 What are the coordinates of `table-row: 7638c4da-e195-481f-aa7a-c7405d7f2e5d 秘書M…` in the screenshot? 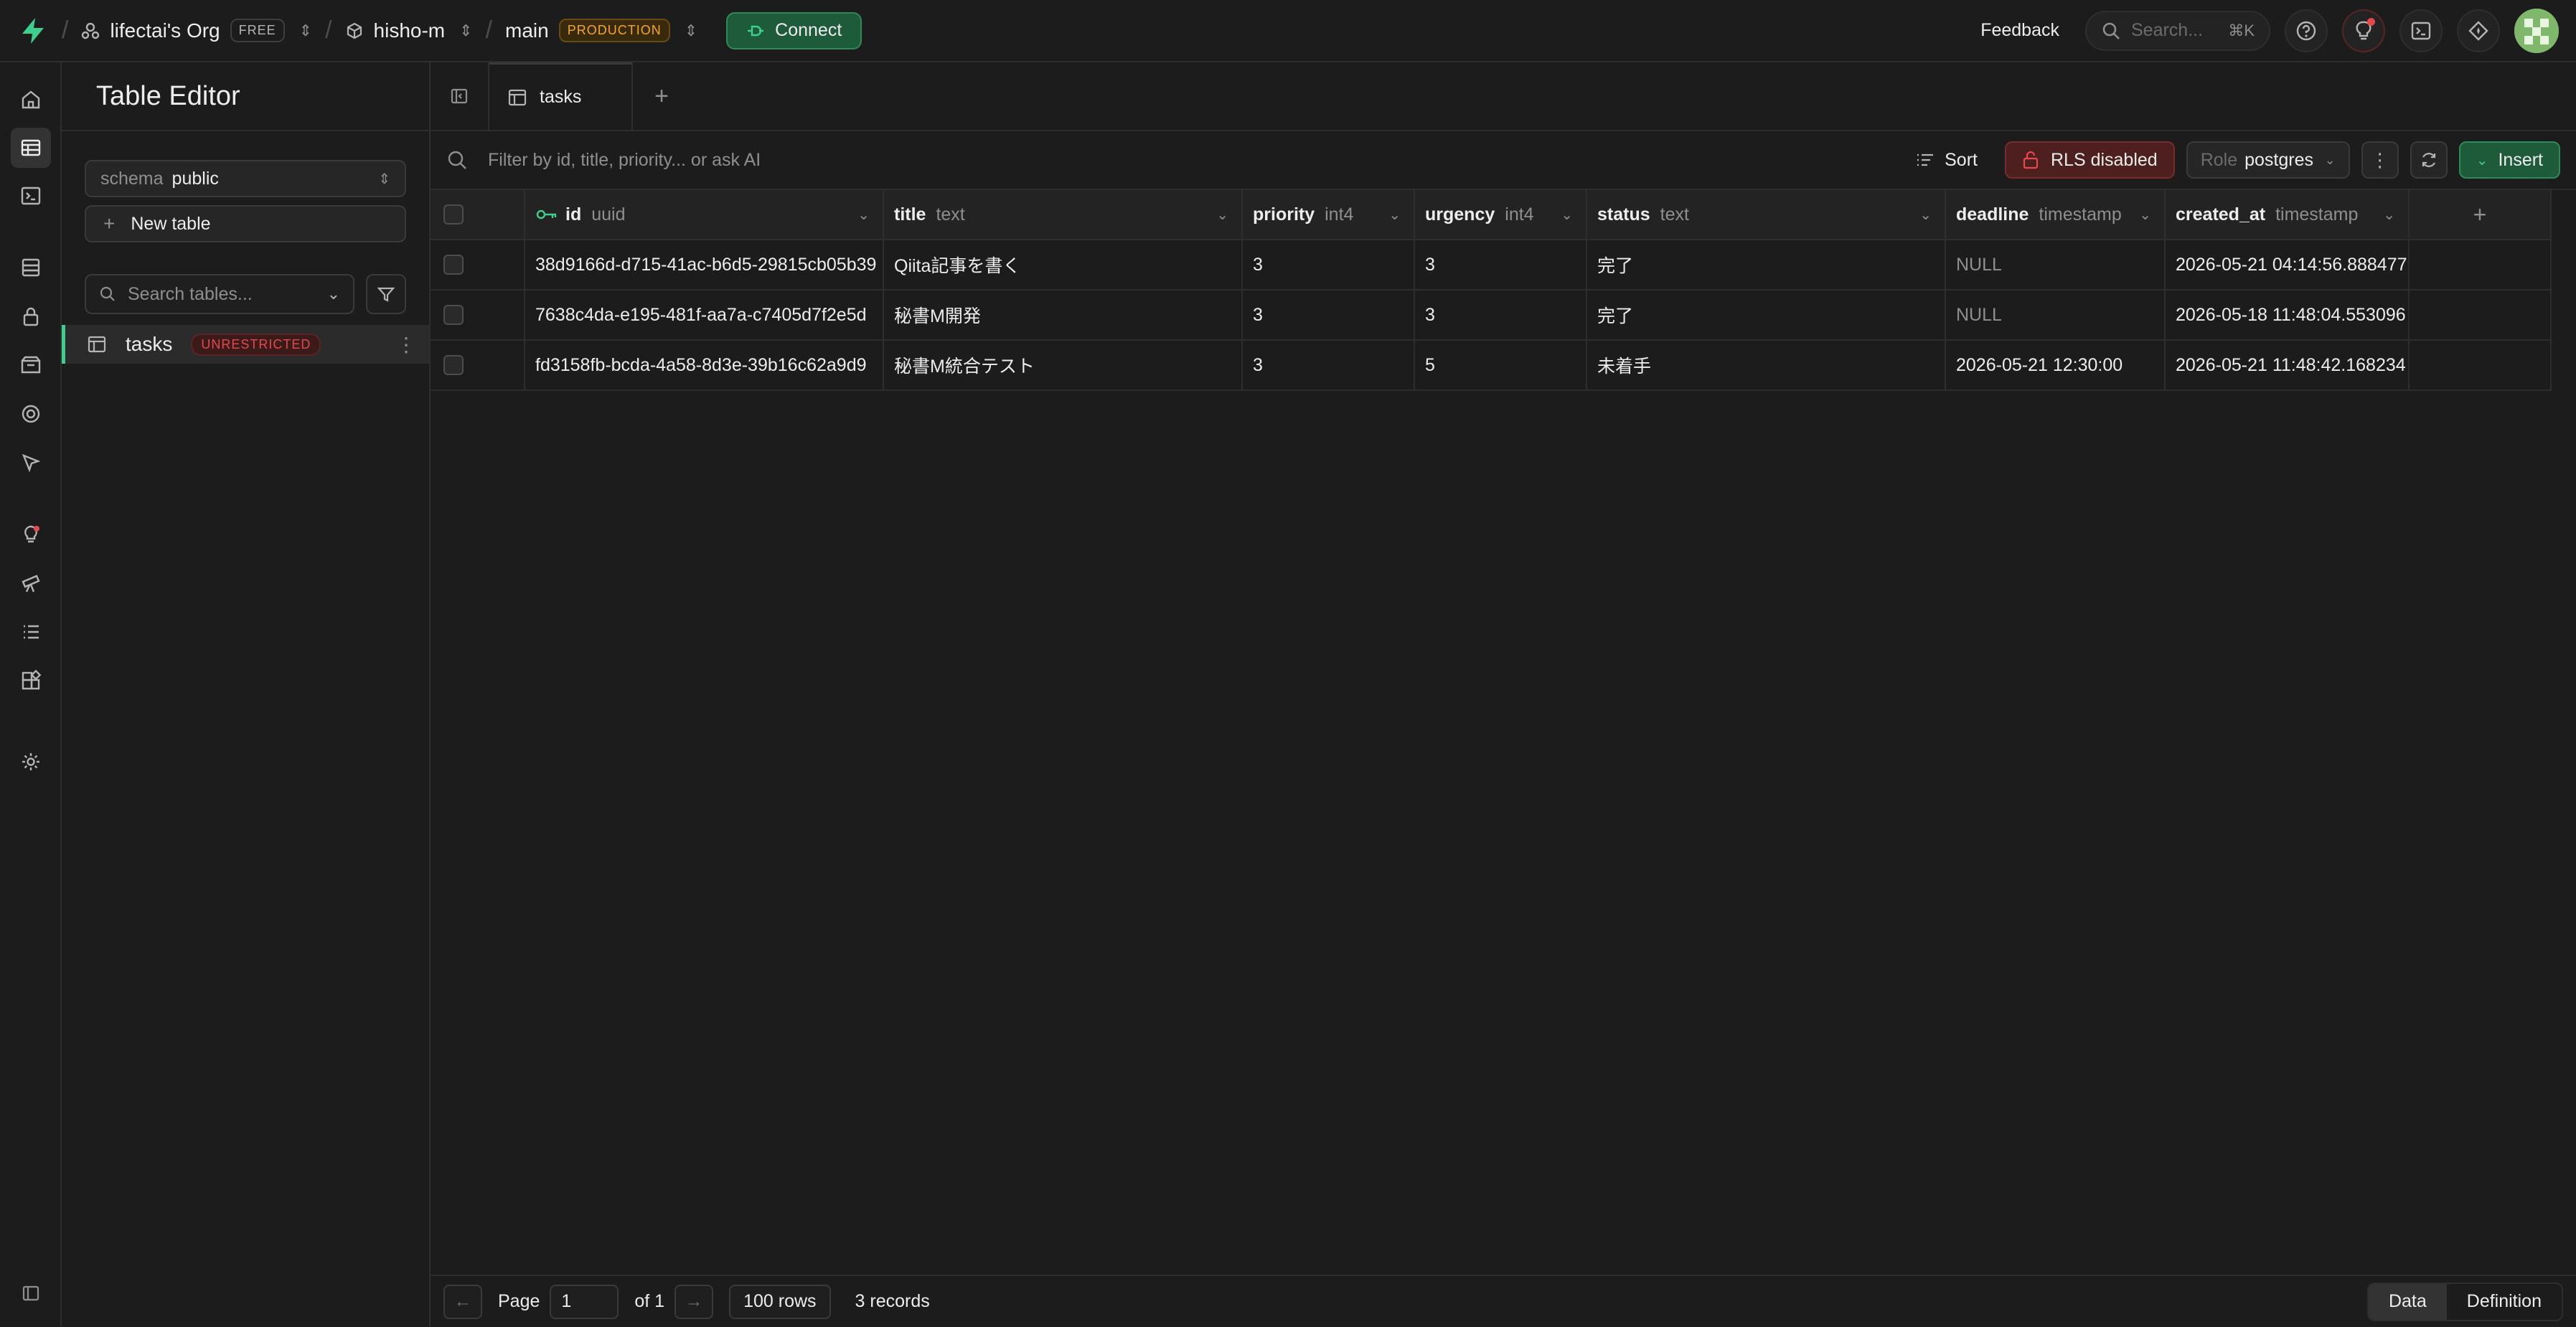 It's located at (1491, 316).